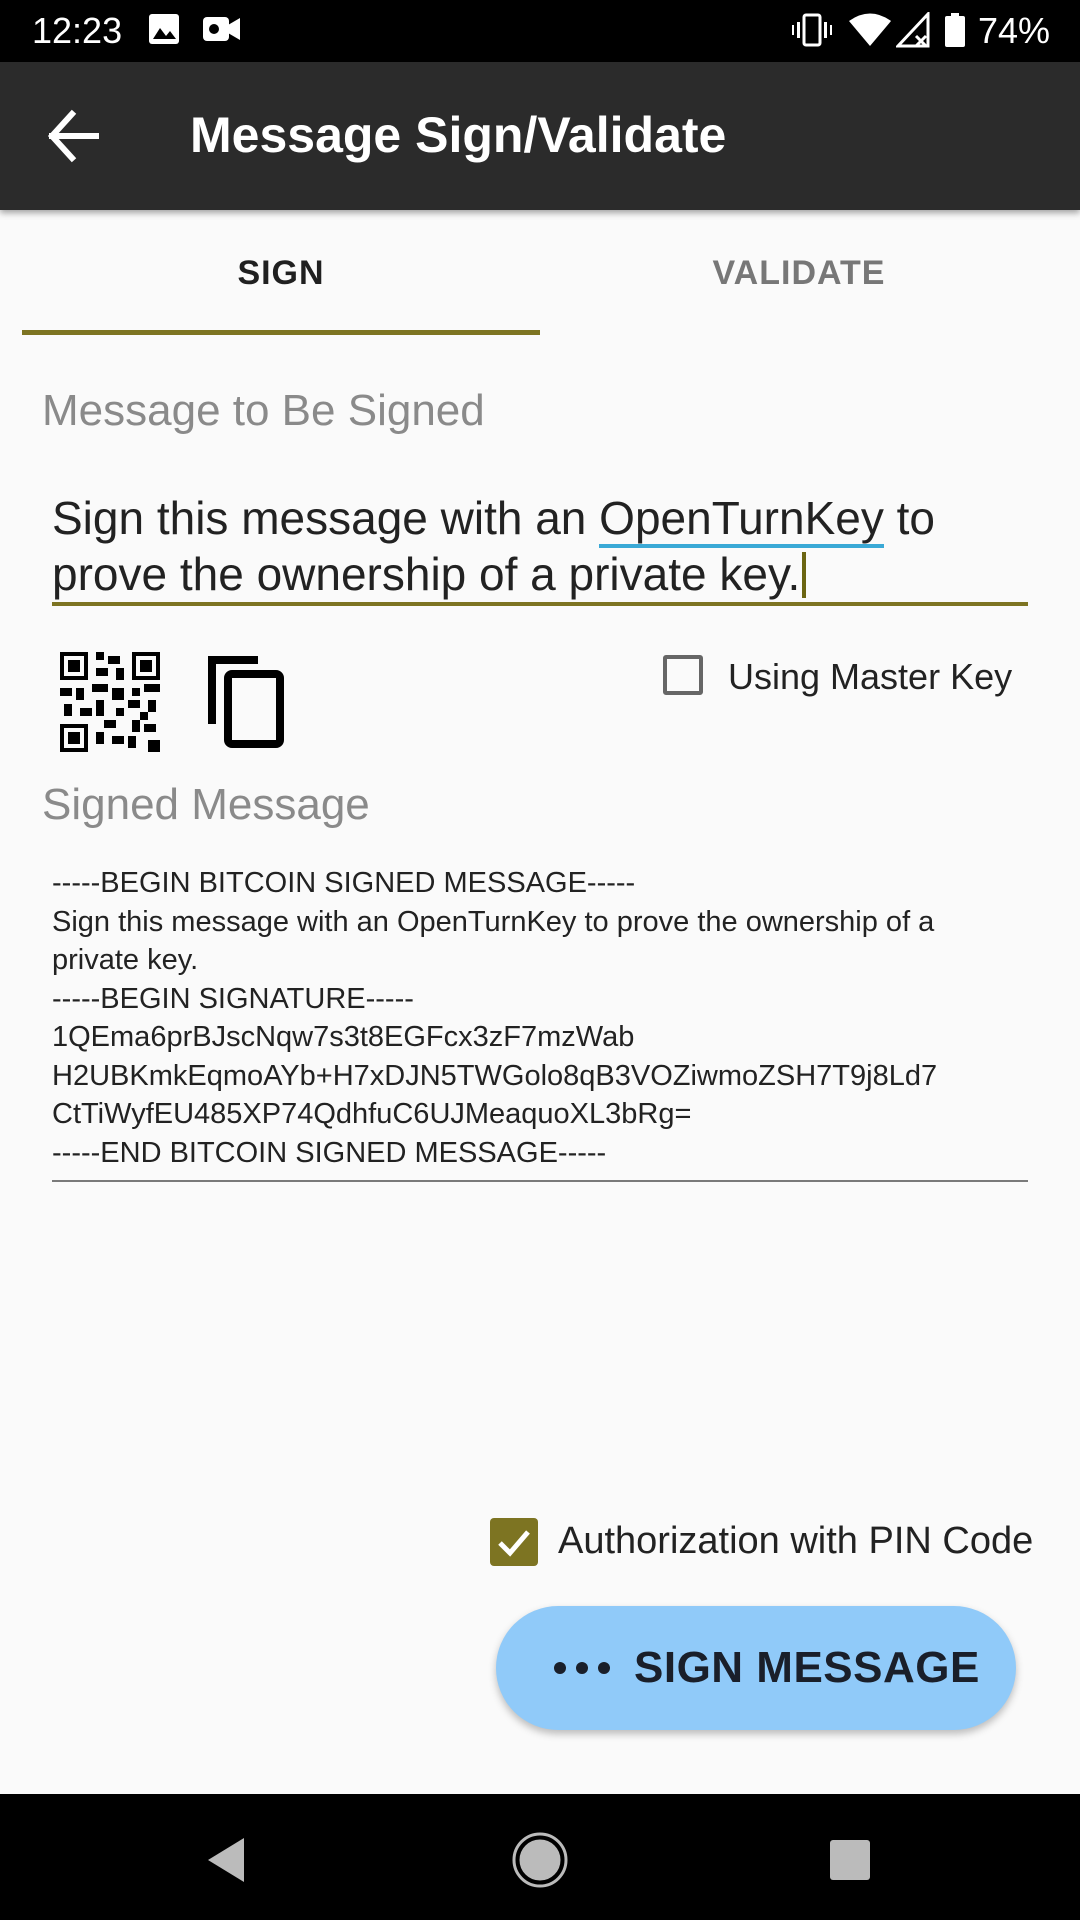  Describe the element at coordinates (796, 1541) in the screenshot. I see `pin-auth-label: Authorization with PIN Code` at that location.